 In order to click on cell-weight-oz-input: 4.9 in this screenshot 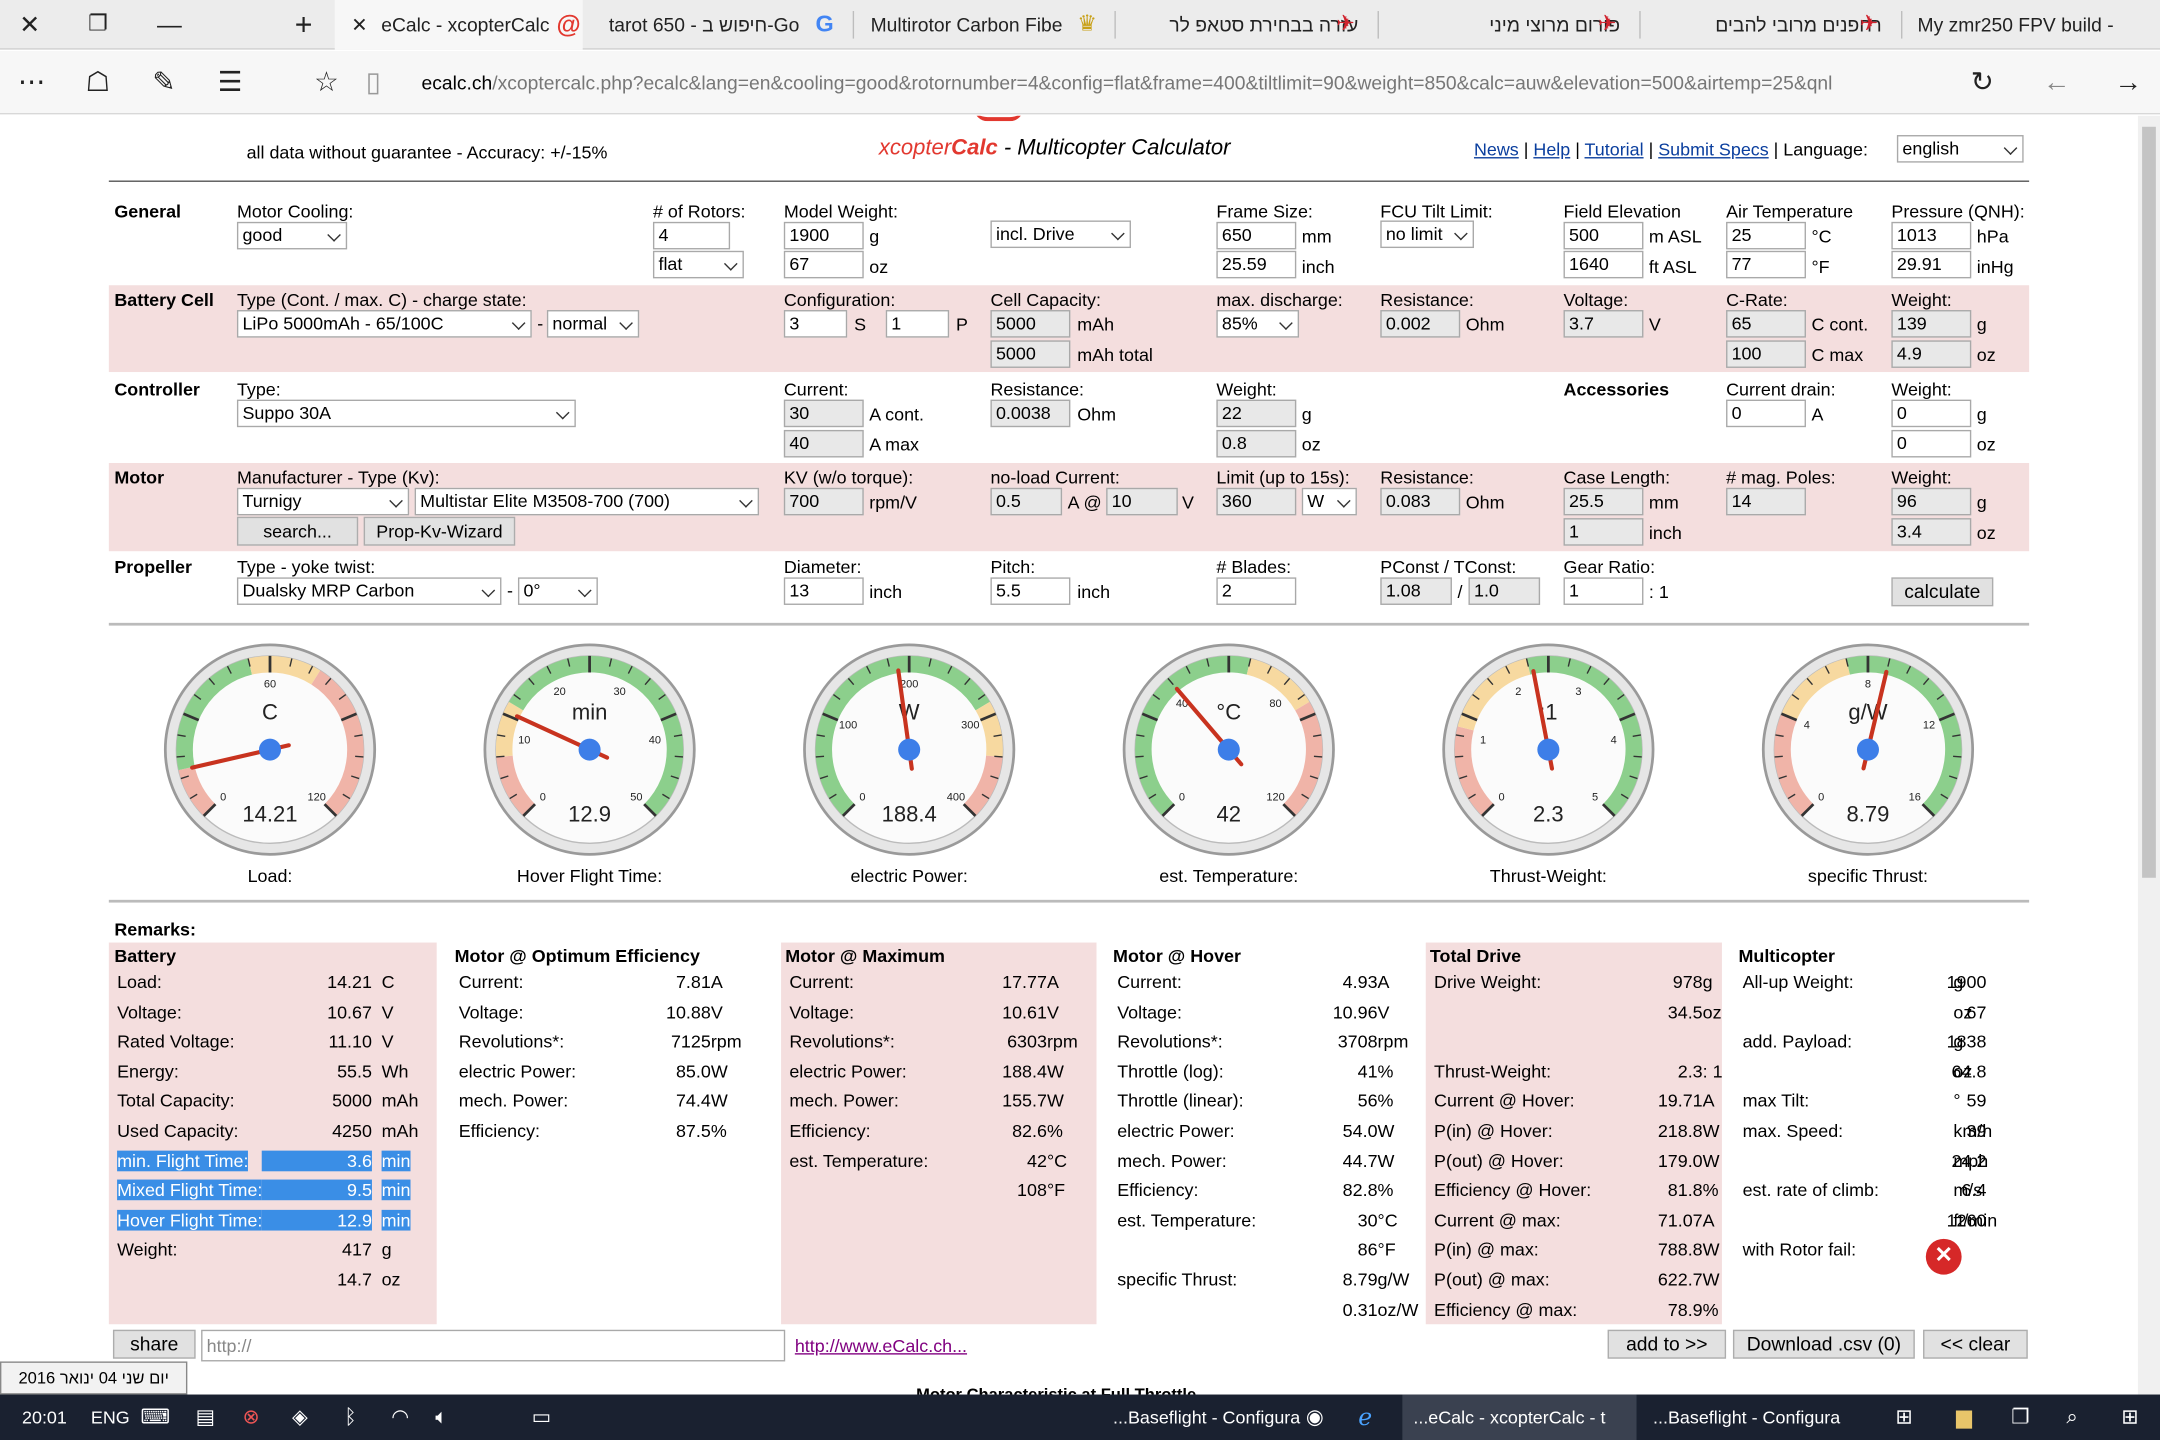, I will do `click(1931, 354)`.